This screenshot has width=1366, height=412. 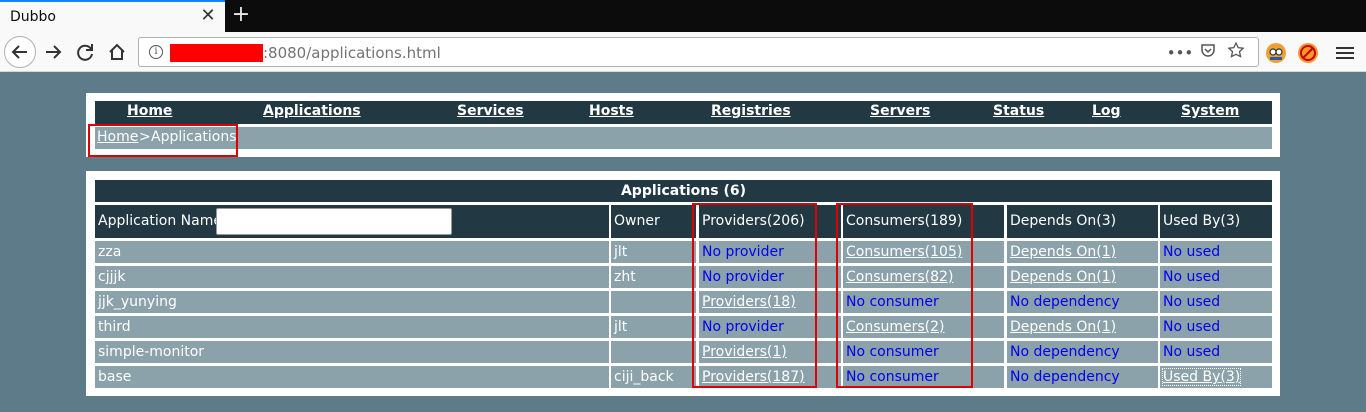 I want to click on menu-log: Log, so click(x=1106, y=111).